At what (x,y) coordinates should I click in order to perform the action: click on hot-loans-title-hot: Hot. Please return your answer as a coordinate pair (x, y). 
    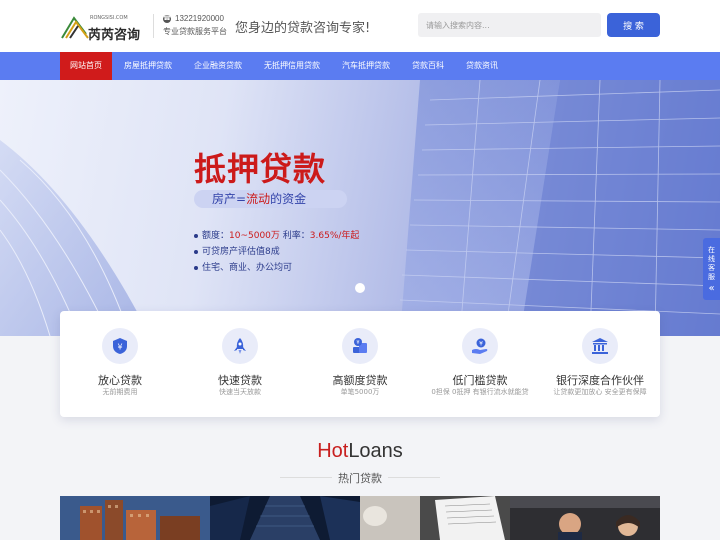
    Looking at the image, I should click on (333, 451).